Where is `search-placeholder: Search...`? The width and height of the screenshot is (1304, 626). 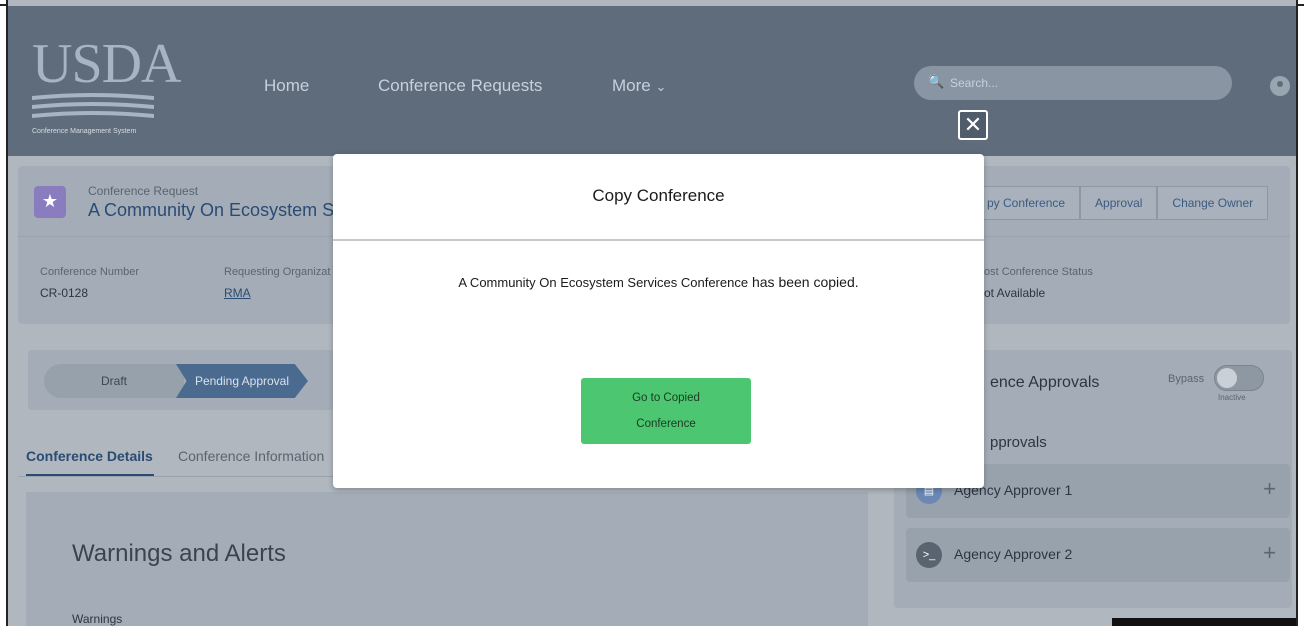 search-placeholder: Search... is located at coordinates (974, 83).